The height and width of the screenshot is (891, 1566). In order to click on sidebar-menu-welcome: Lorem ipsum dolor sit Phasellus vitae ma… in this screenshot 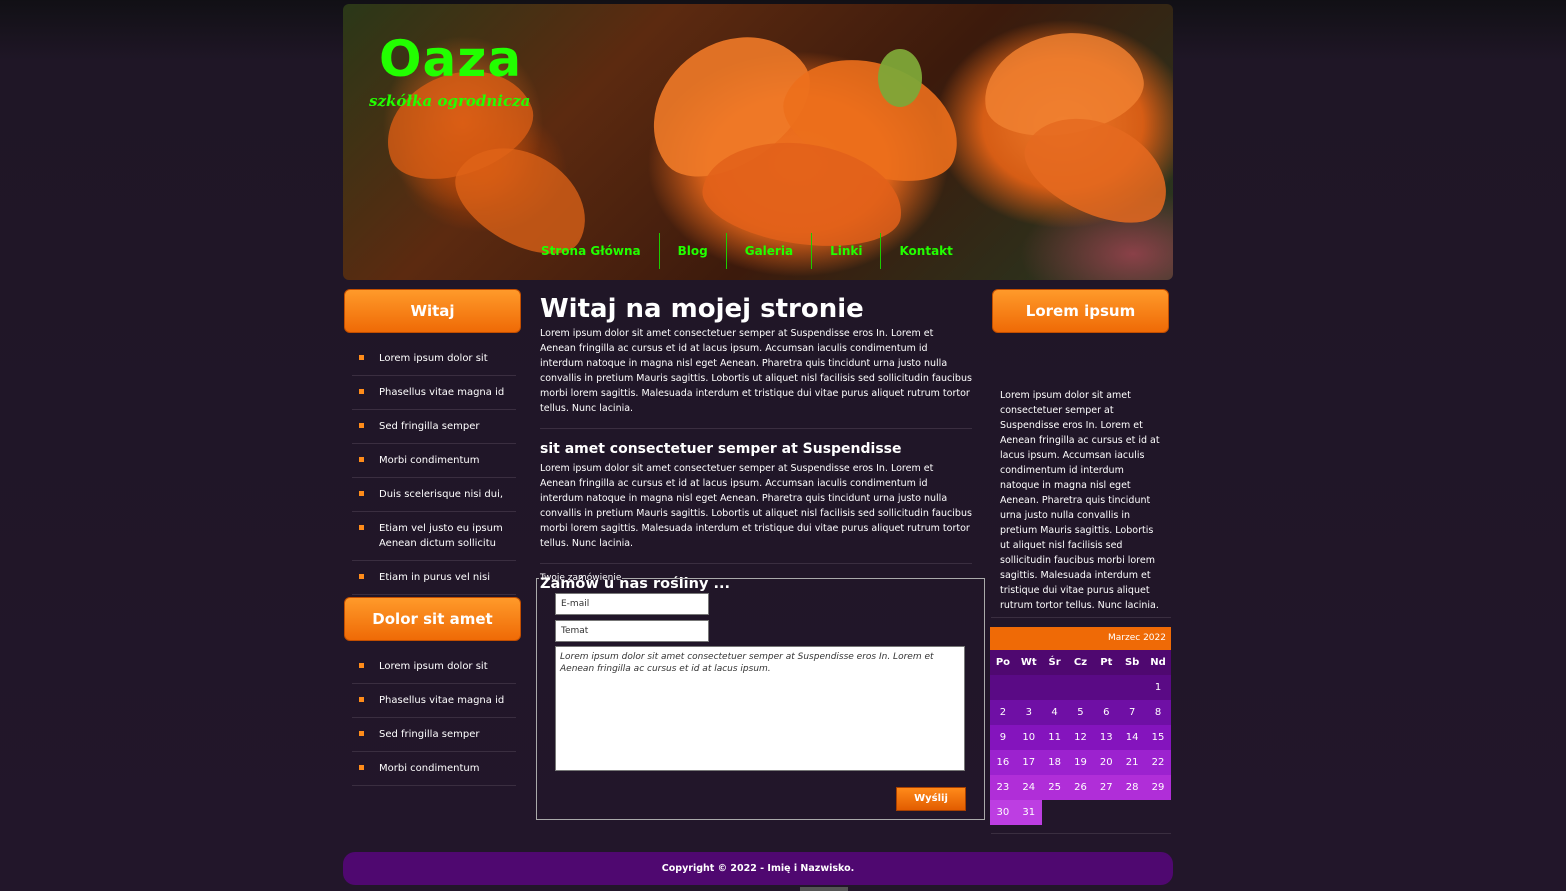, I will do `click(434, 468)`.